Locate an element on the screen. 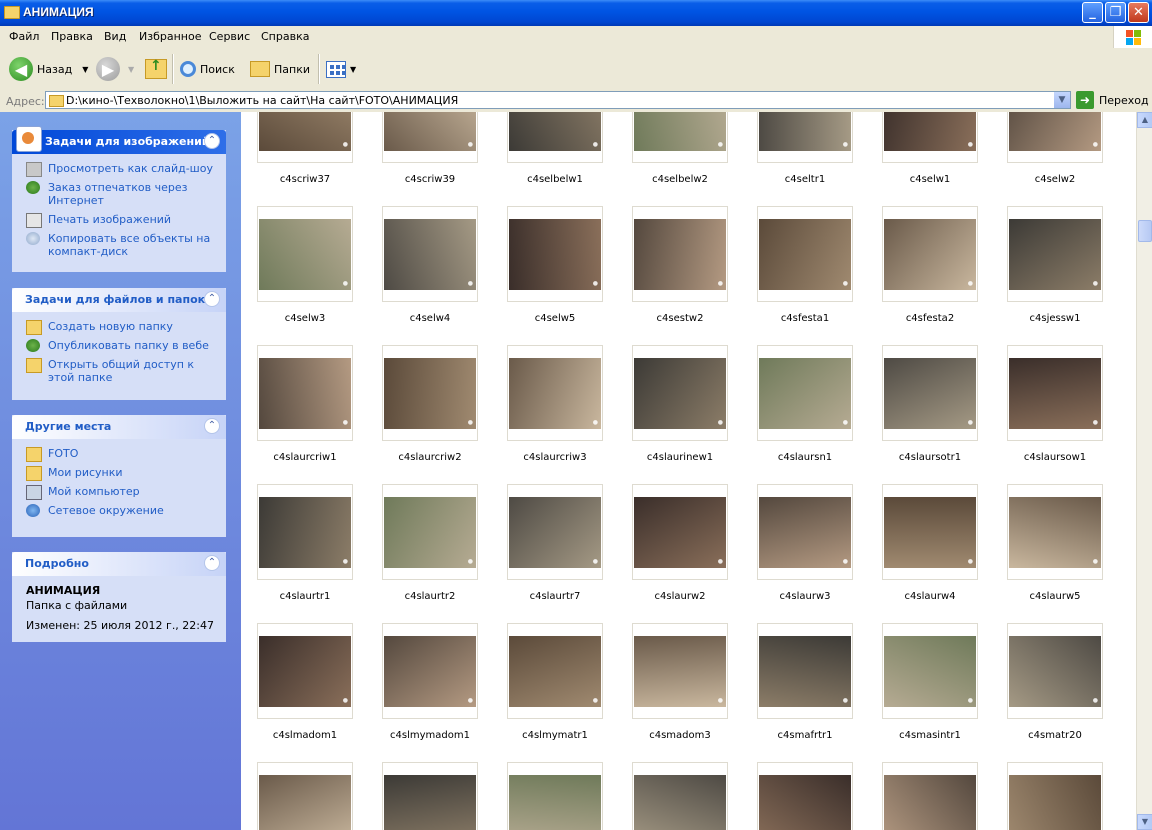 The image size is (1152, 830). file-name: c4seltr1 is located at coordinates (805, 179).